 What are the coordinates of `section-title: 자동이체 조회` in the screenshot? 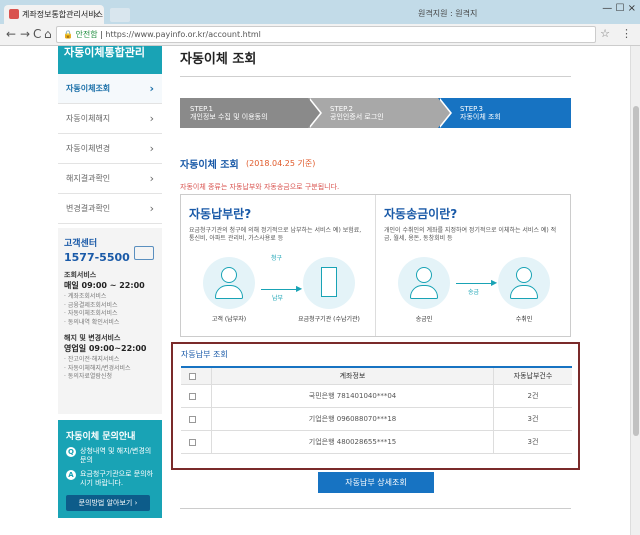 It's located at (209, 165).